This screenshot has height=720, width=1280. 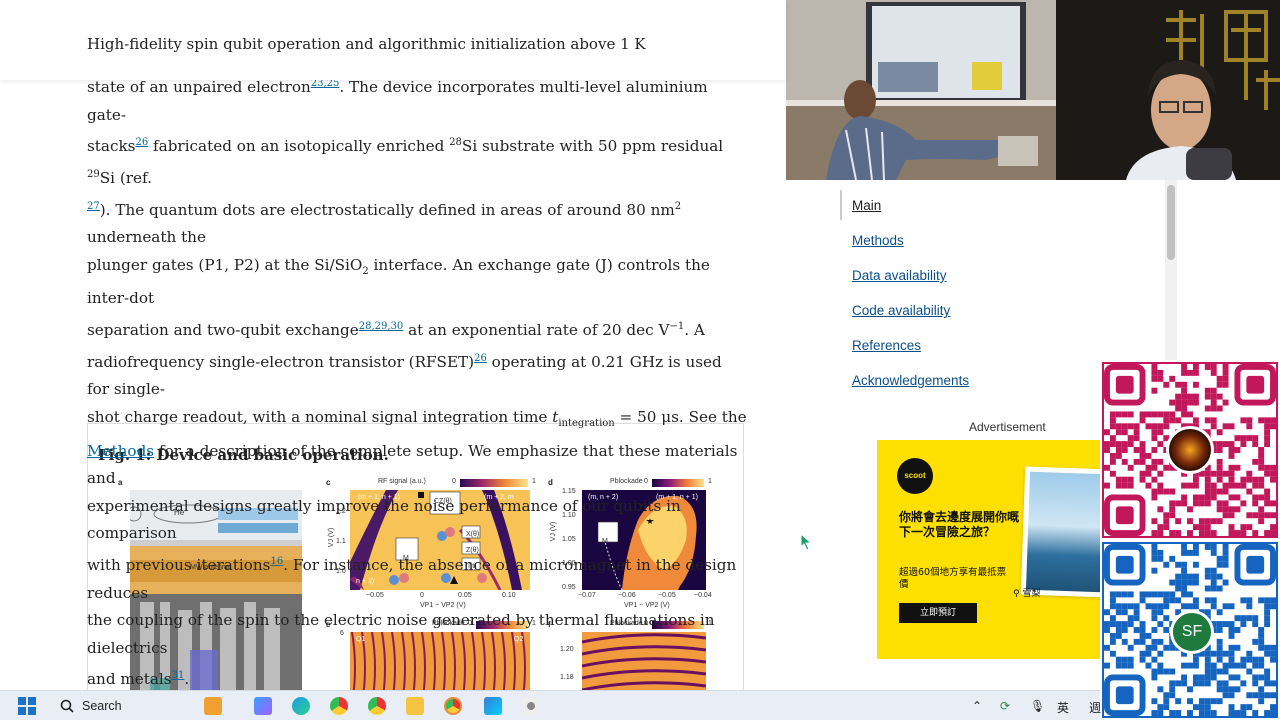 I want to click on ref-link: 28,29,30, so click(x=381, y=326).